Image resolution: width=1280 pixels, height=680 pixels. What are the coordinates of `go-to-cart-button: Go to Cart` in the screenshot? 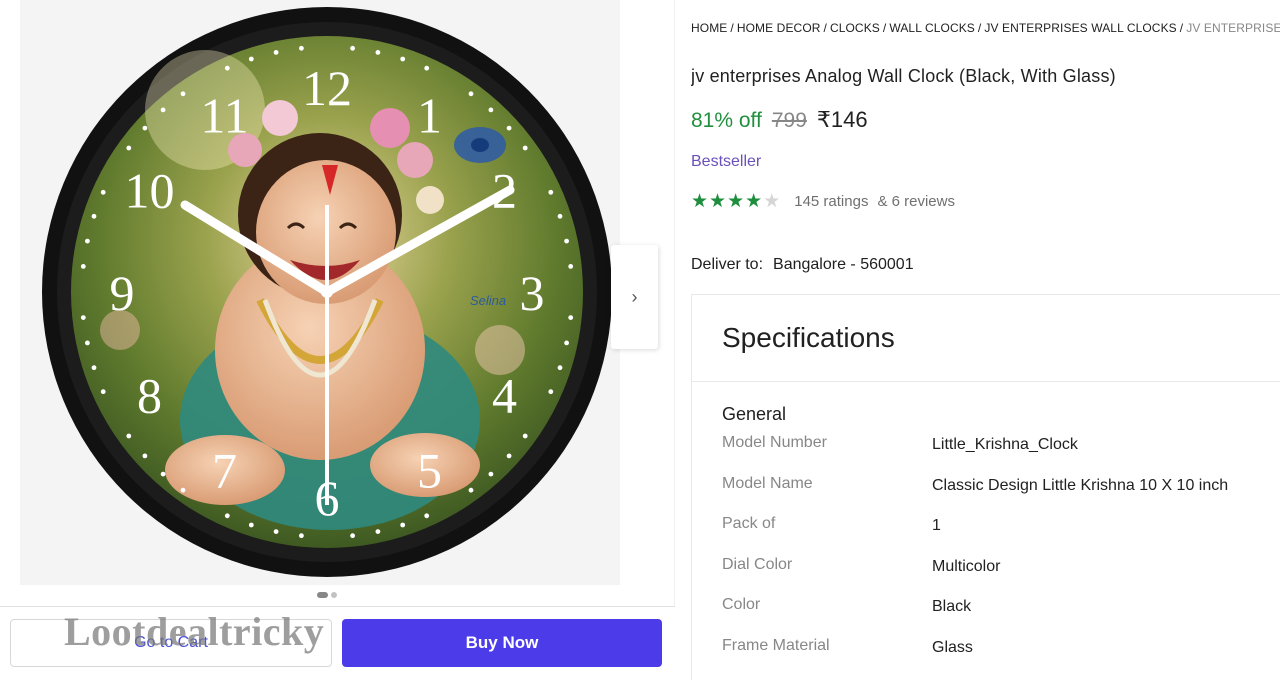 It's located at (171, 643).